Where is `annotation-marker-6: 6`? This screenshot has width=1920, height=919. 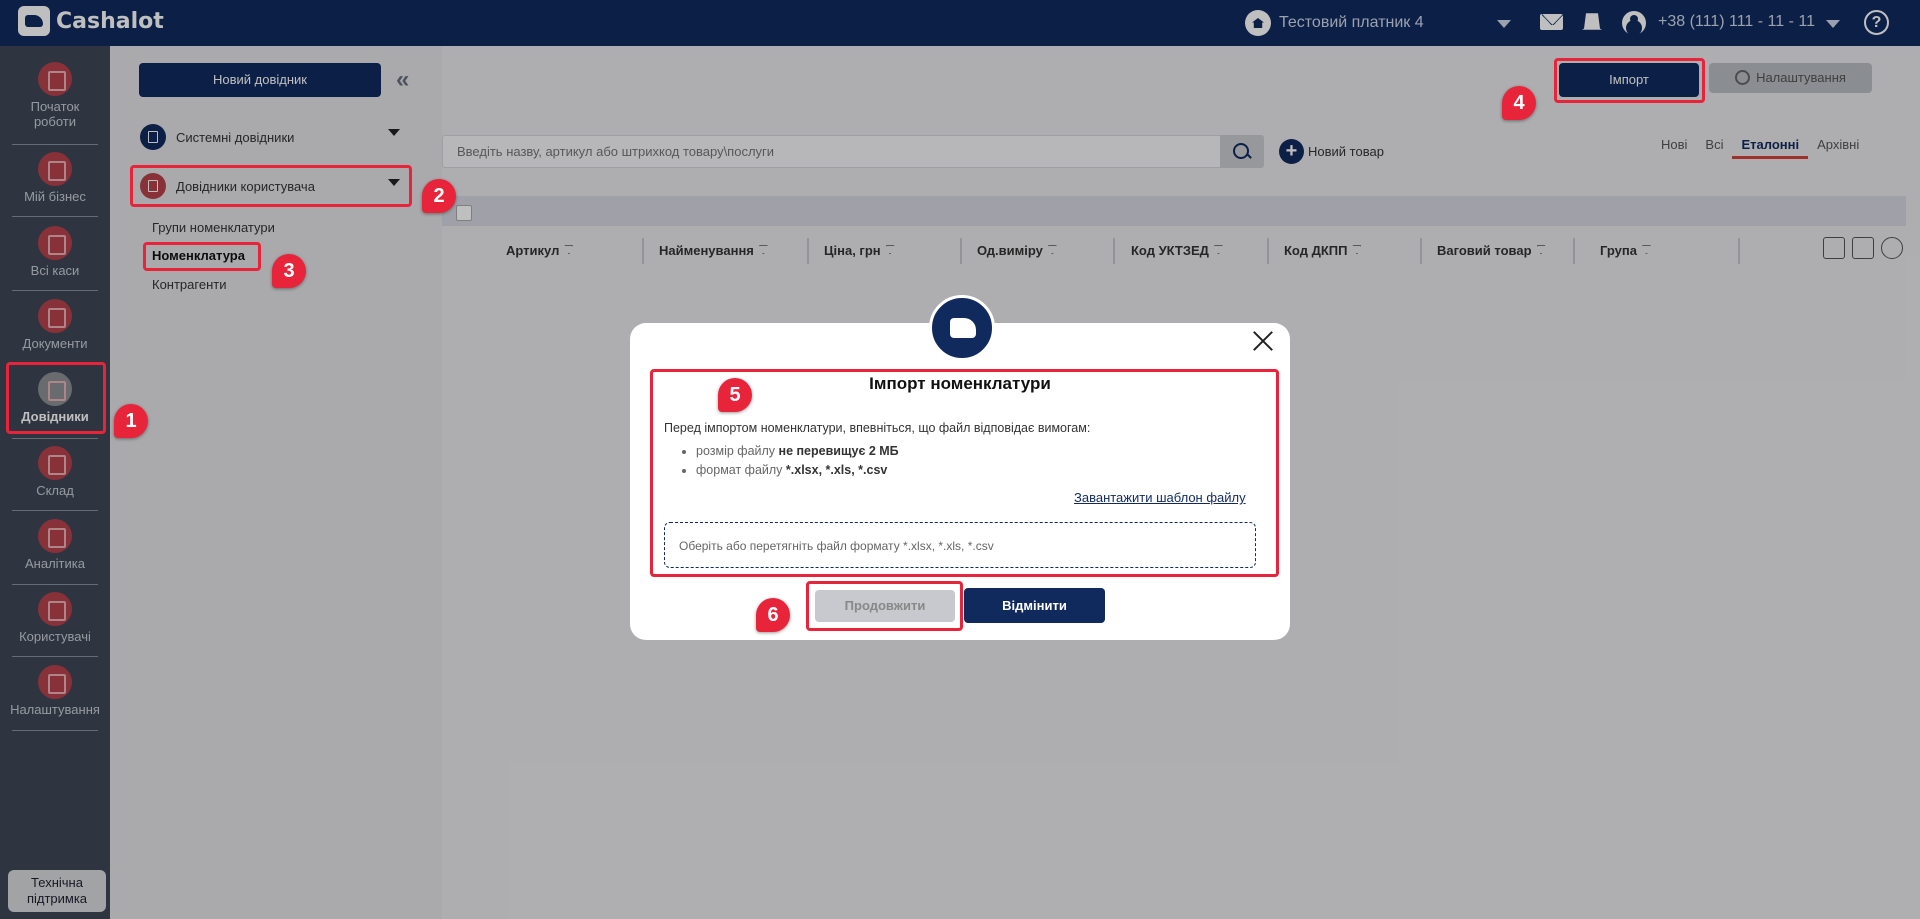
annotation-marker-6: 6 is located at coordinates (773, 615).